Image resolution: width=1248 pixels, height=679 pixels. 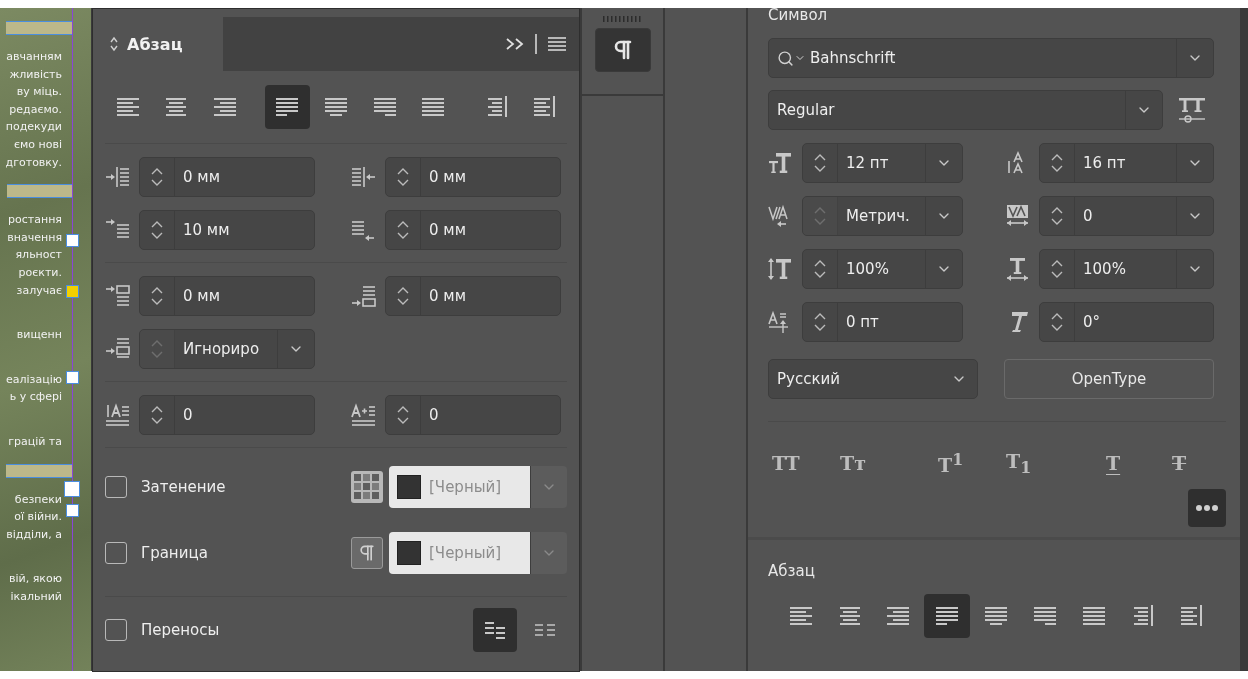 I want to click on shading-icon, so click(x=367, y=487).